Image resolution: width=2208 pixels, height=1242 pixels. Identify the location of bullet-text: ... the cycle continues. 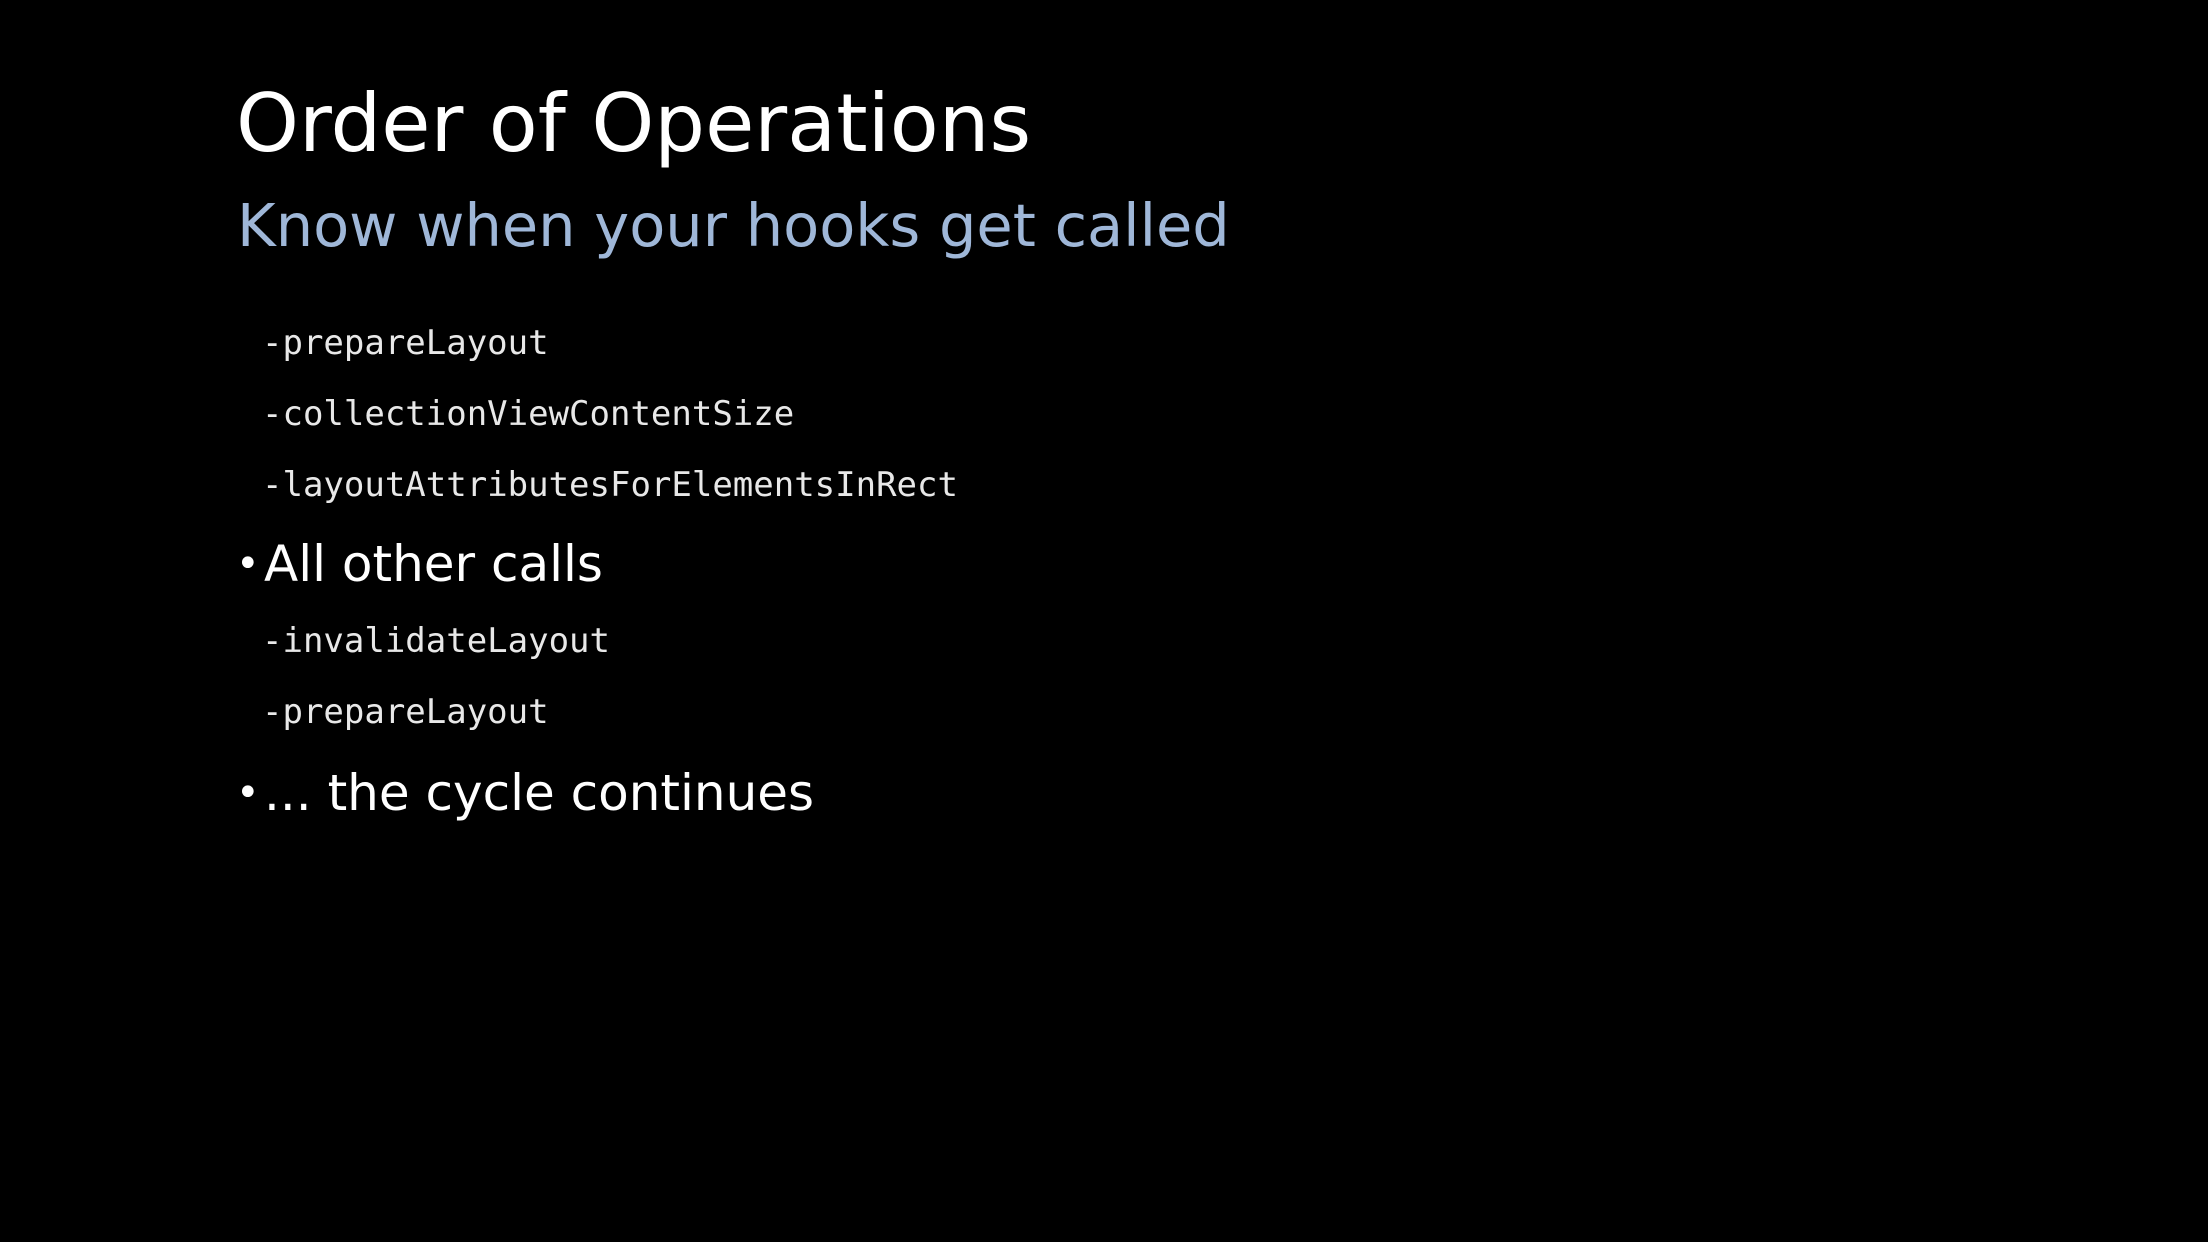
(539, 793).